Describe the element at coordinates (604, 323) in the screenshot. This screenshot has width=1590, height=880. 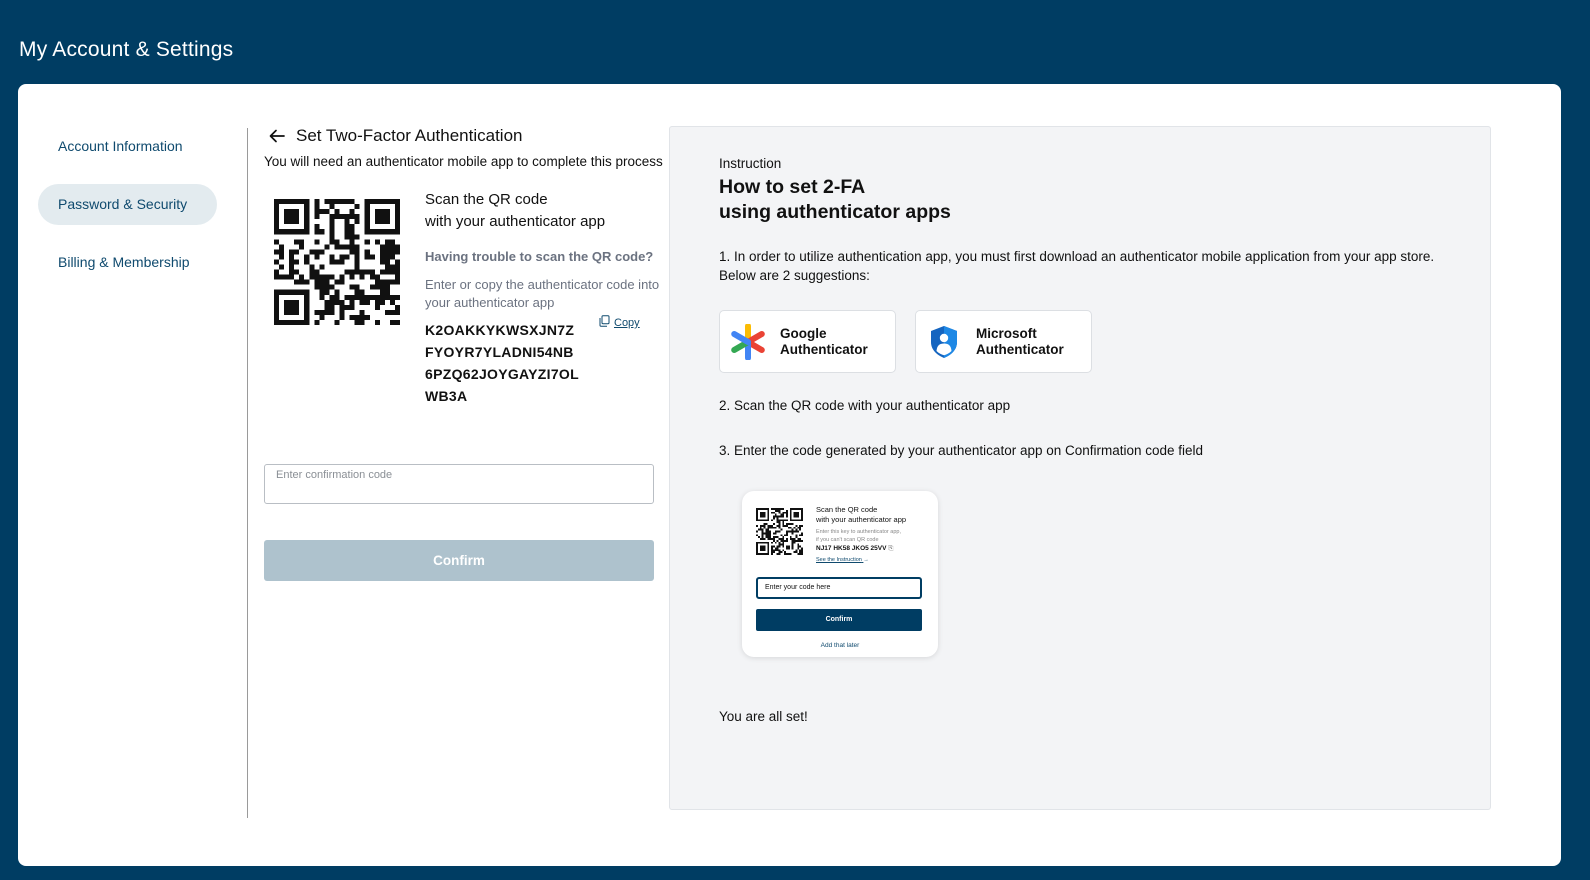
I see `copy-icon` at that location.